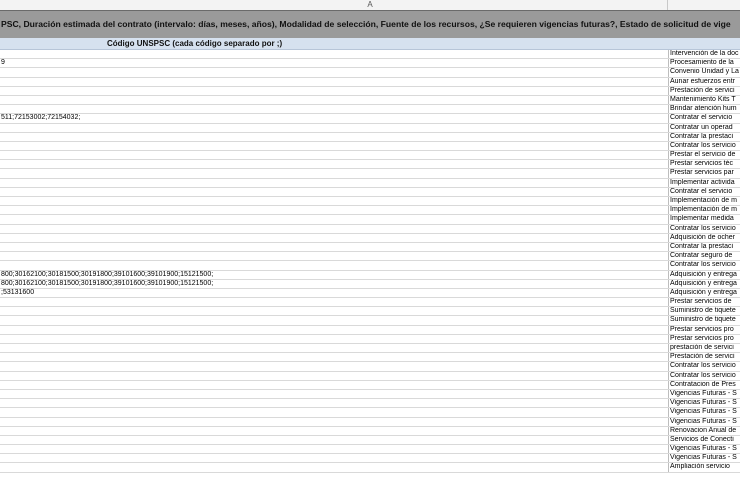 Image resolution: width=740 pixels, height=500 pixels. I want to click on table-row: Aunar esfuerzos entr, so click(370, 82).